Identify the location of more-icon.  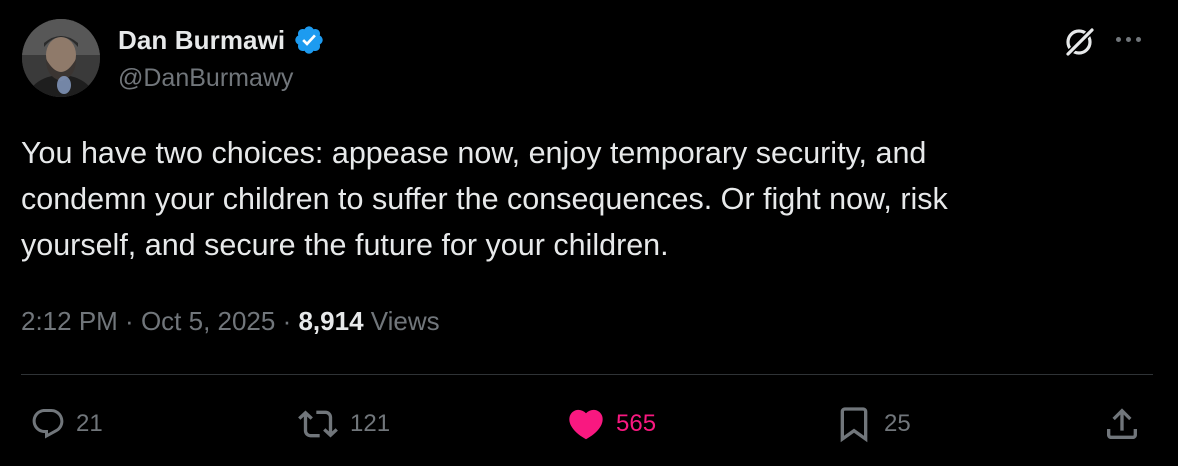
(1134, 39).